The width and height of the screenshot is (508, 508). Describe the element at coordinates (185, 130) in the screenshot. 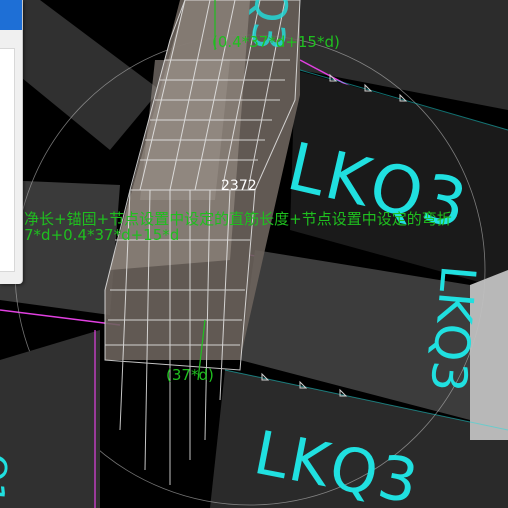

I see `column-hatch-region` at that location.